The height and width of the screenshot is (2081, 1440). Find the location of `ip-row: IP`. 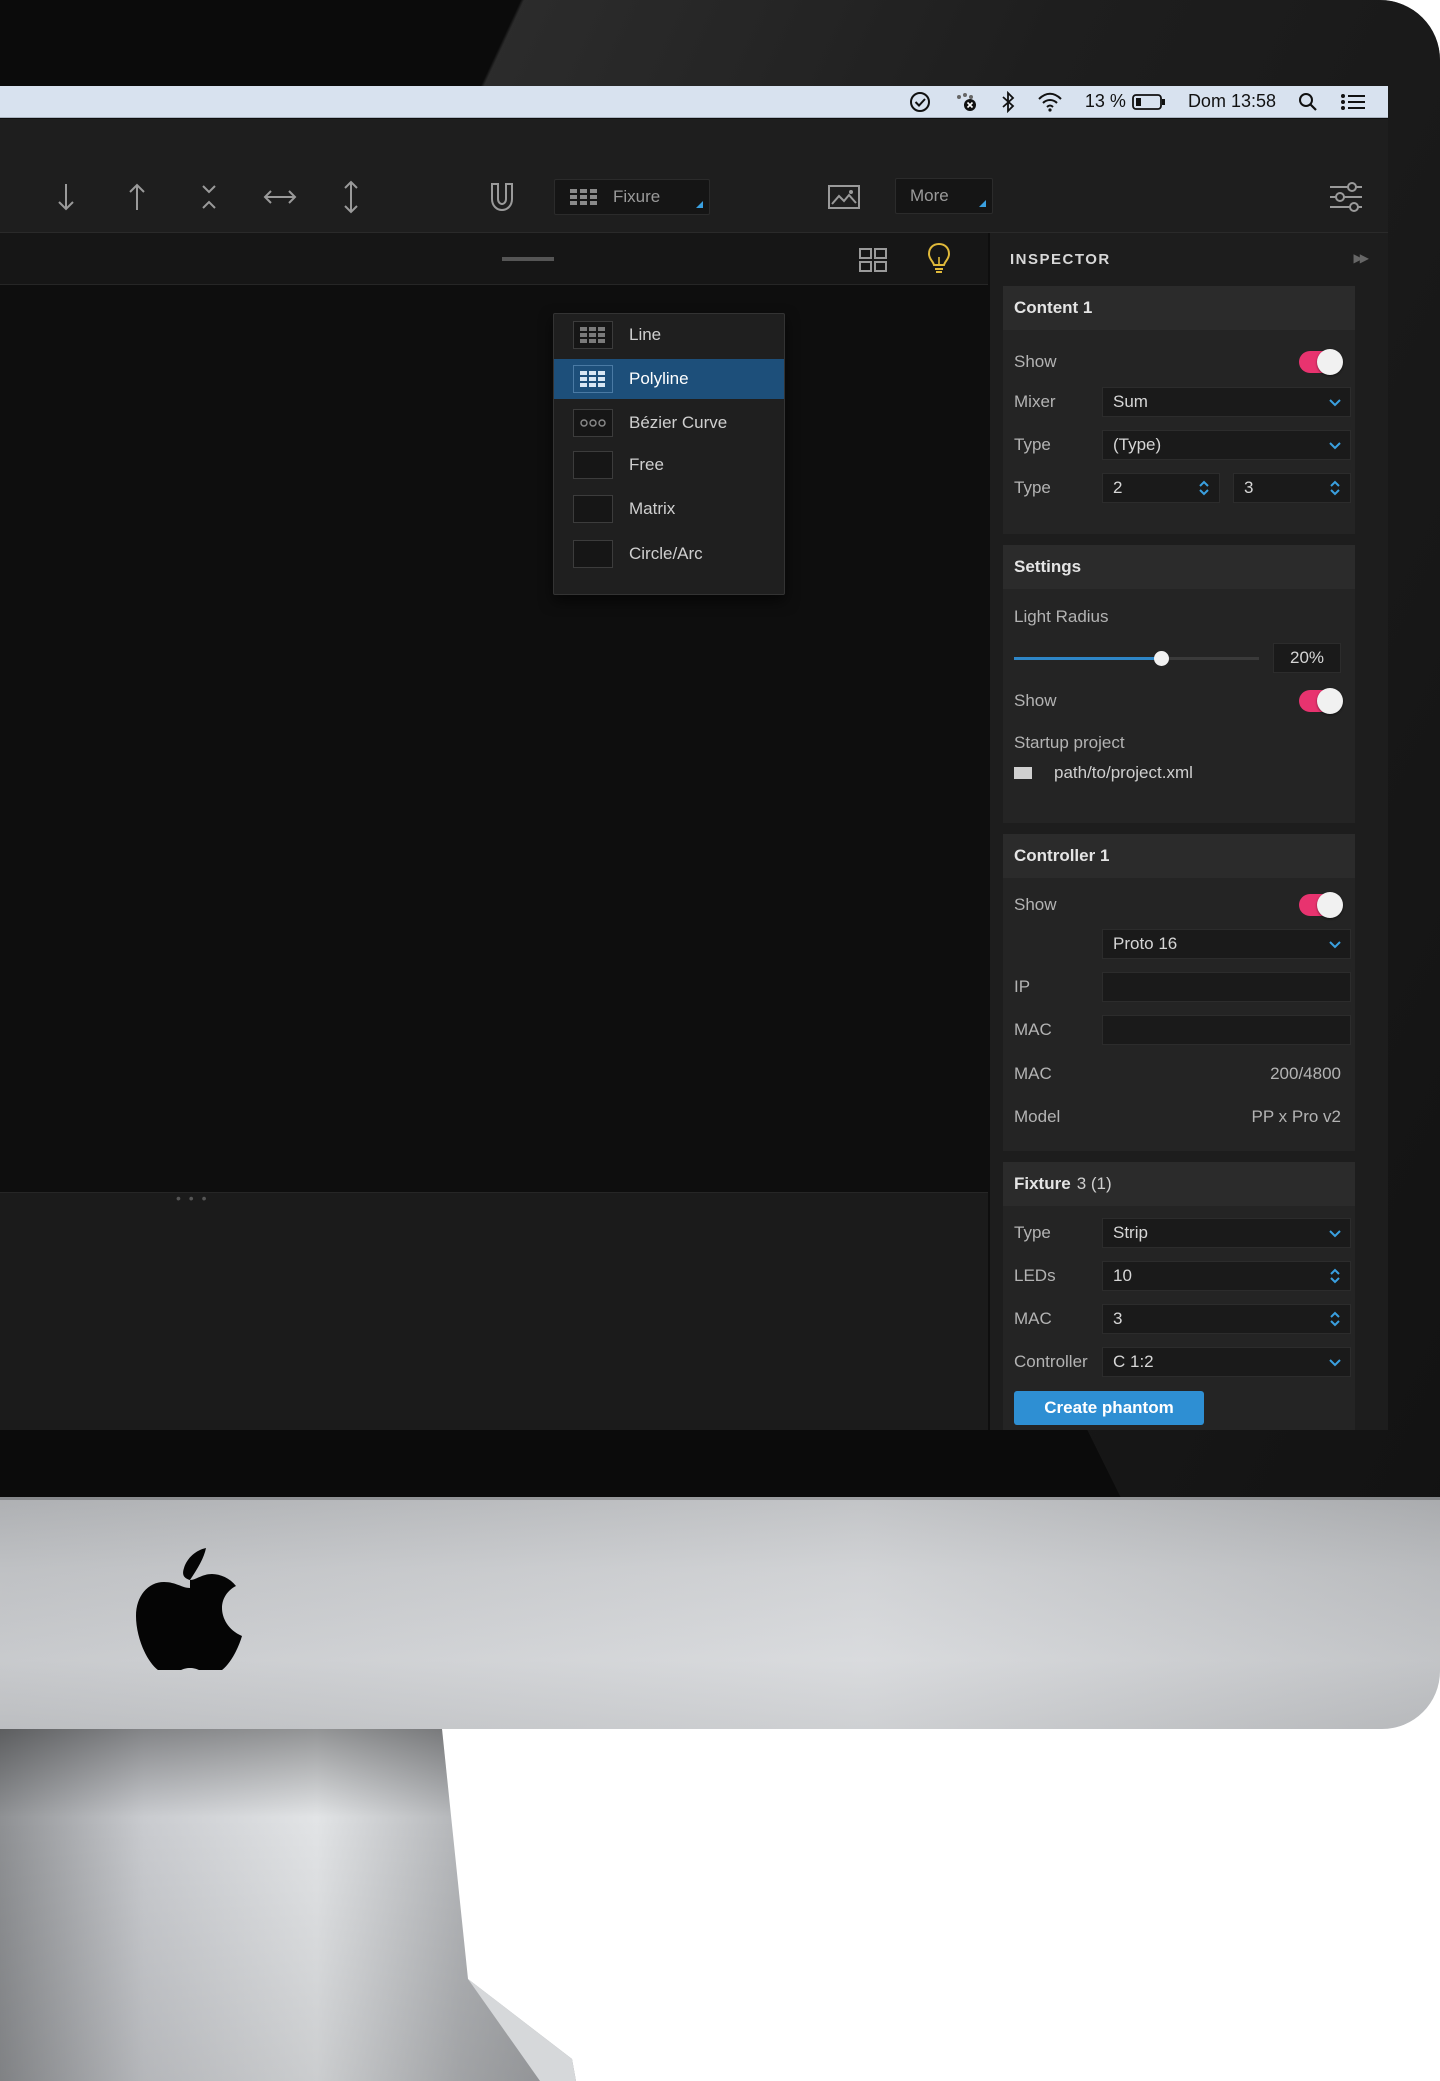

ip-row: IP is located at coordinates (1182, 987).